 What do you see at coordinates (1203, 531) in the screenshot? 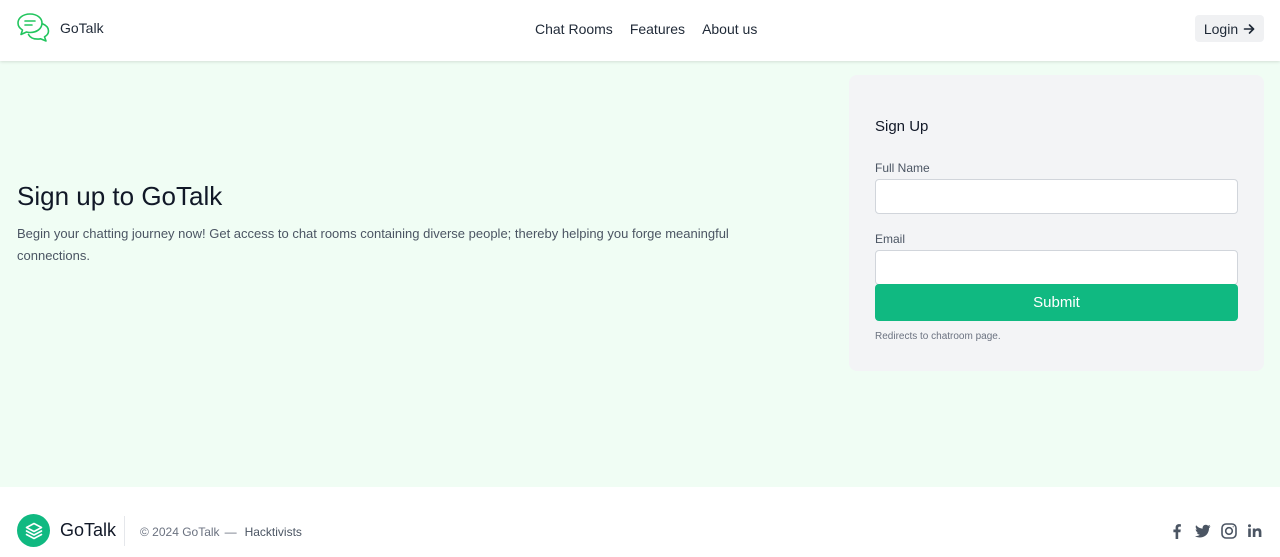
I see `twitter-icon` at bounding box center [1203, 531].